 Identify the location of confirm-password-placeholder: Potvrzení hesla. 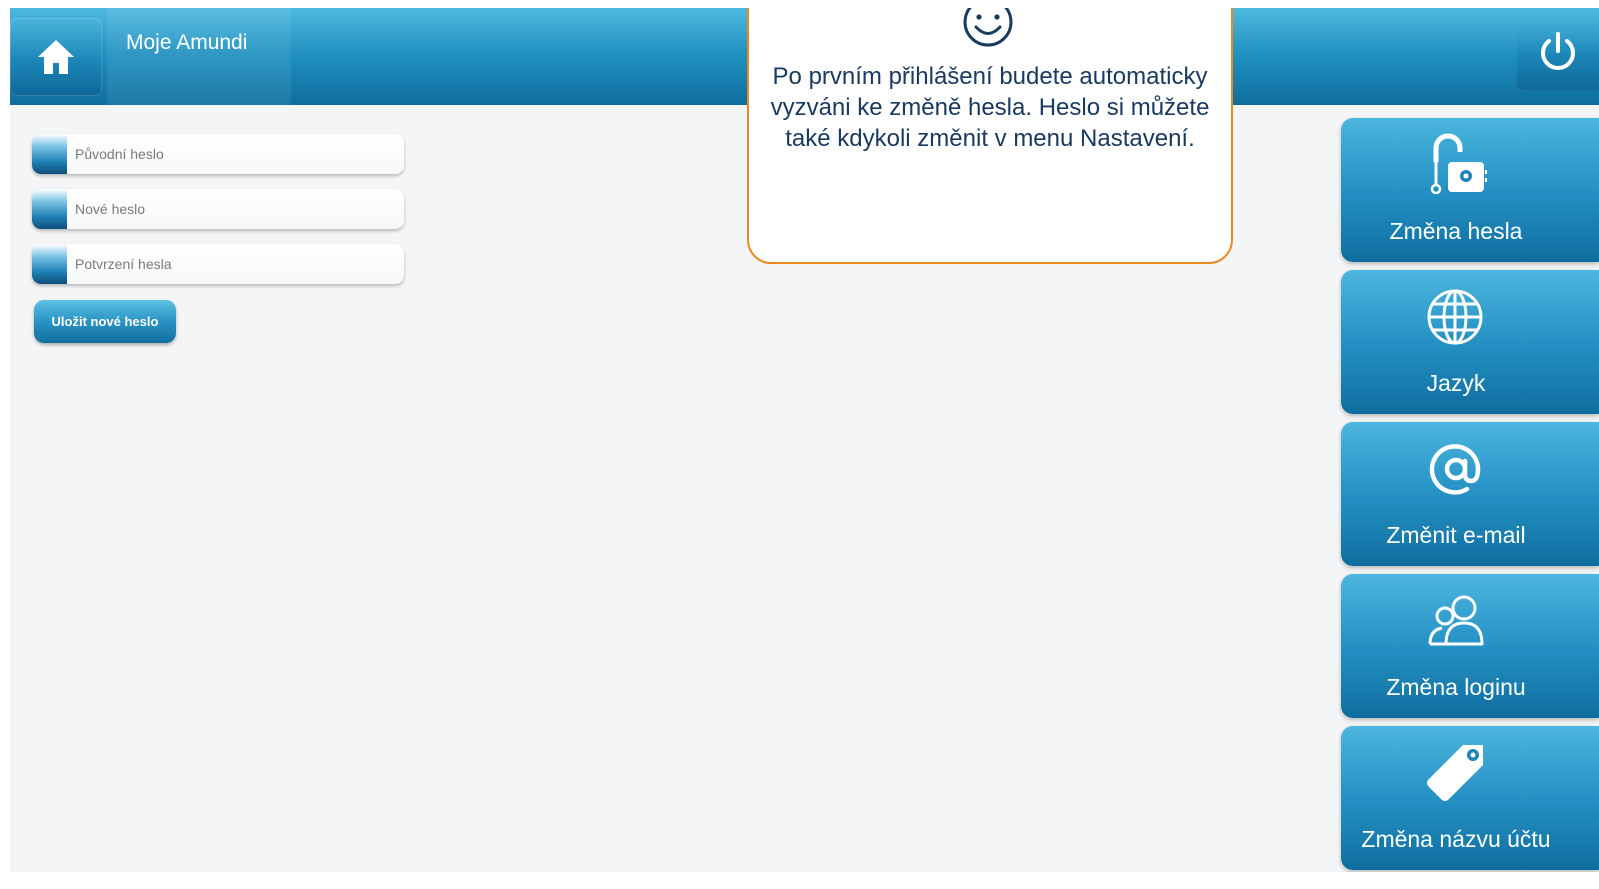
(123, 264).